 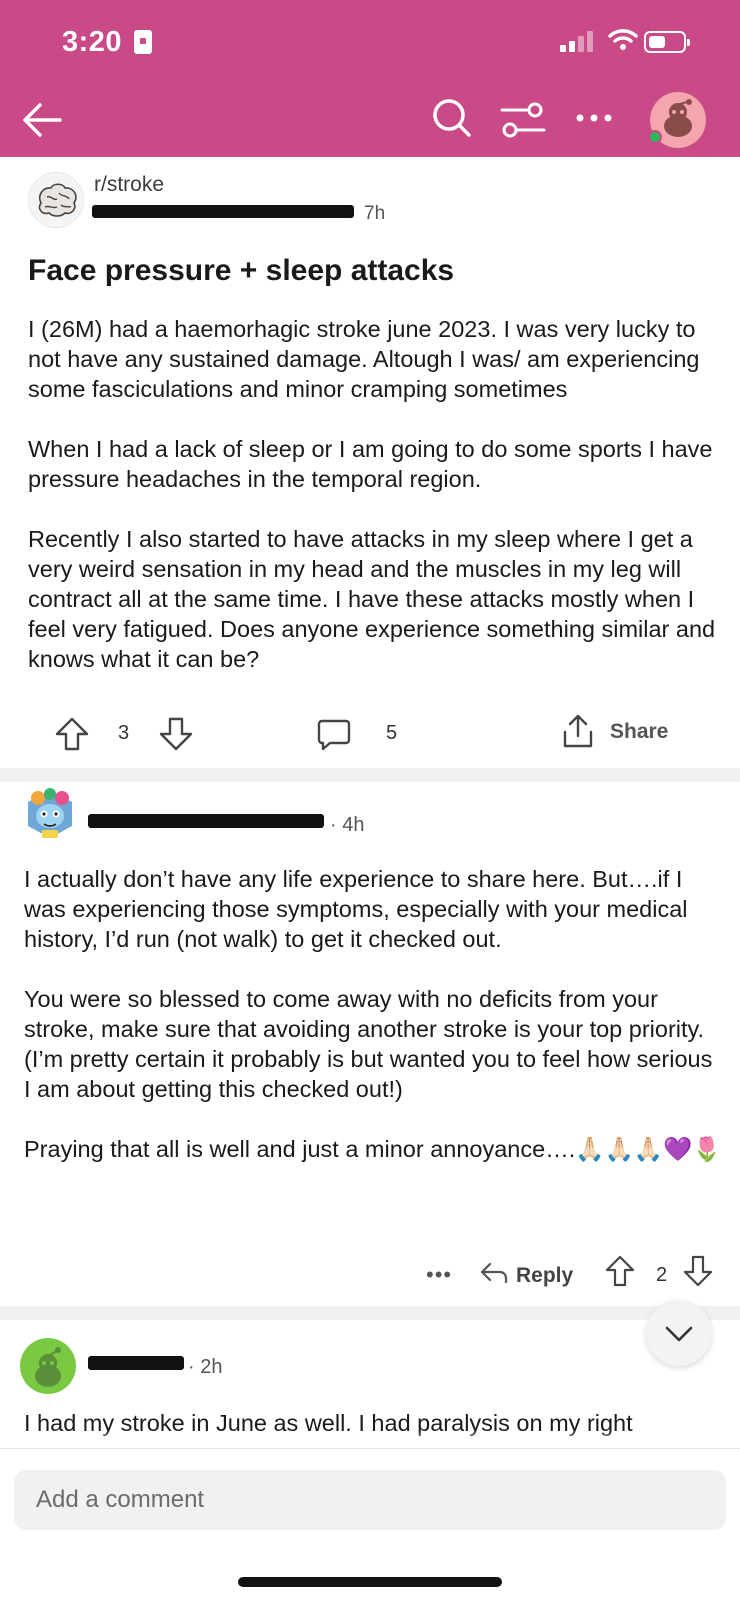 What do you see at coordinates (494, 1273) in the screenshot?
I see `reply-arrow-icon` at bounding box center [494, 1273].